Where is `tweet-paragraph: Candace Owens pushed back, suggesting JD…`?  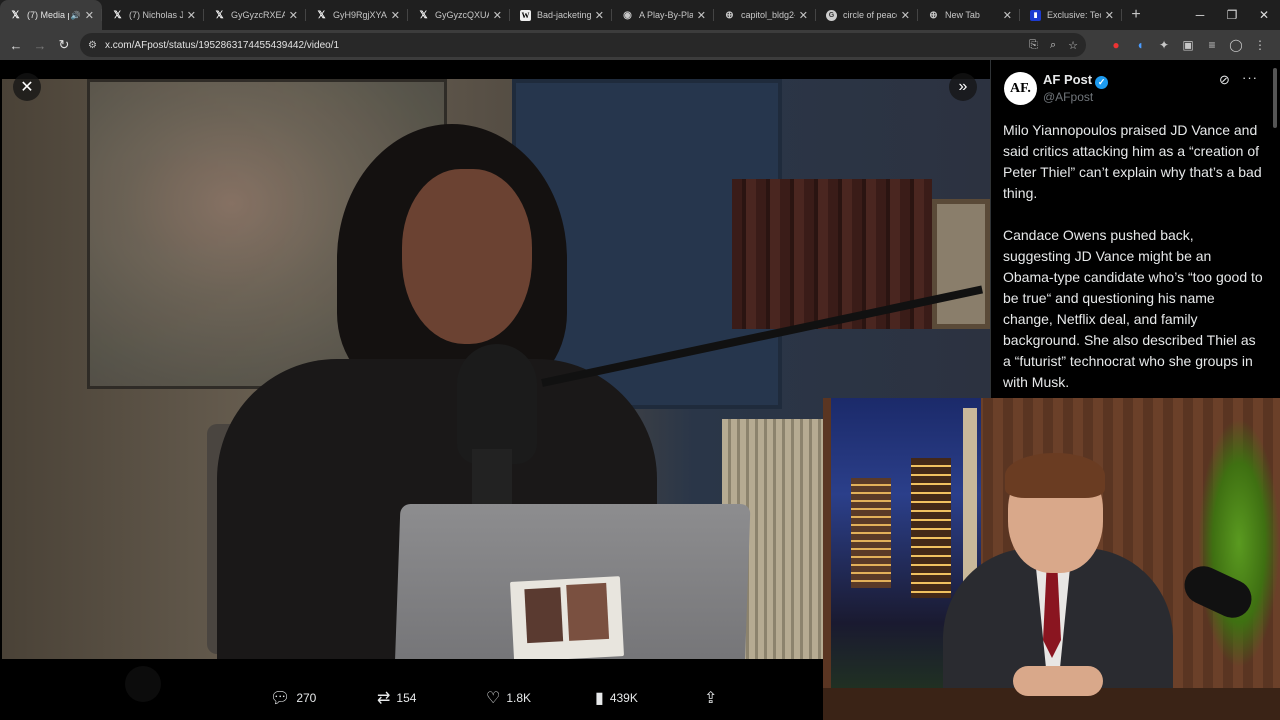
tweet-paragraph: Candace Owens pushed back, suggesting JD… is located at coordinates (1133, 308).